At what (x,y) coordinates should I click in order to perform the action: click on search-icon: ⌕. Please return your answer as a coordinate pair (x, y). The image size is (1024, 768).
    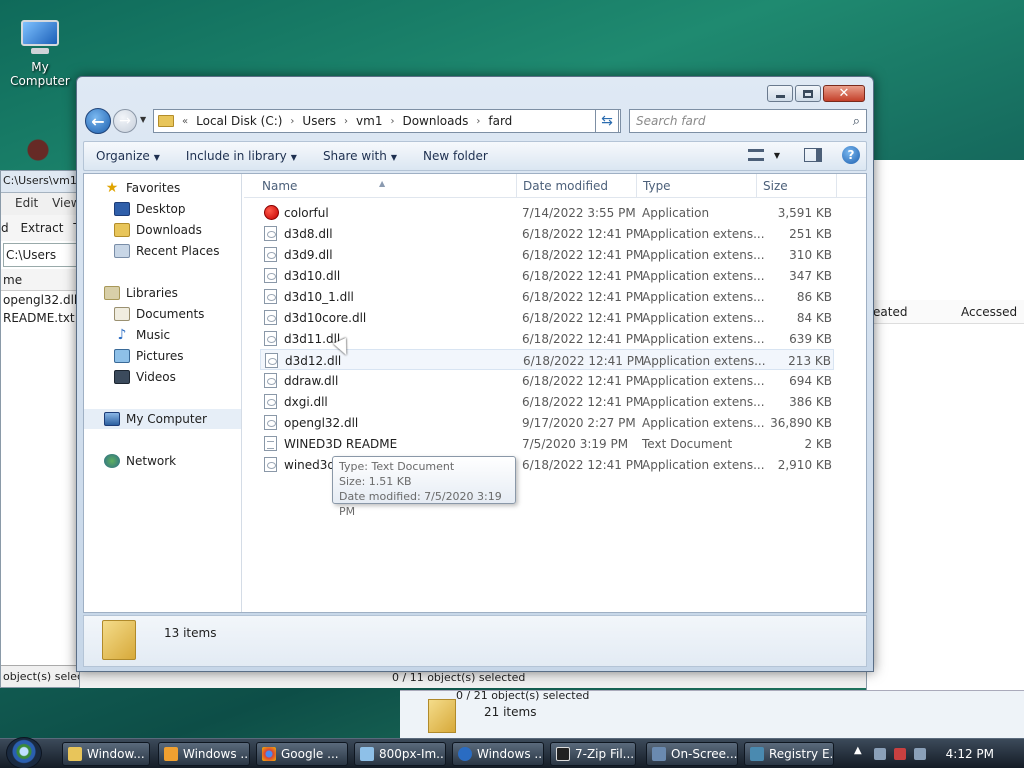
    Looking at the image, I should click on (856, 121).